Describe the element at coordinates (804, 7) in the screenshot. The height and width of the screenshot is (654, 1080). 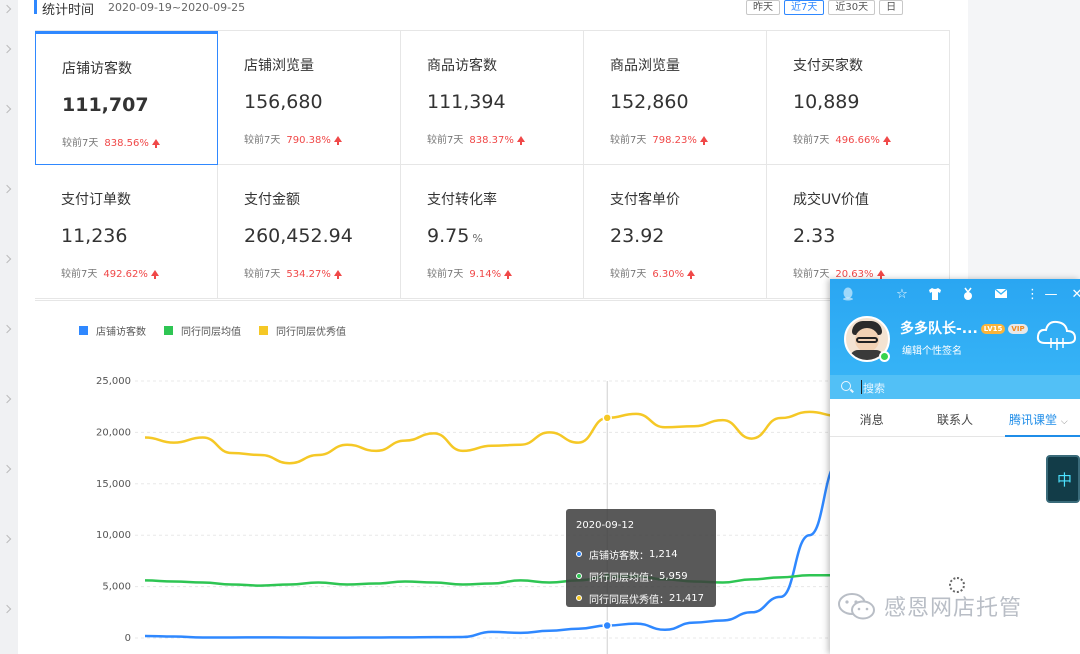
I see `period-7days-button: 近7天` at that location.